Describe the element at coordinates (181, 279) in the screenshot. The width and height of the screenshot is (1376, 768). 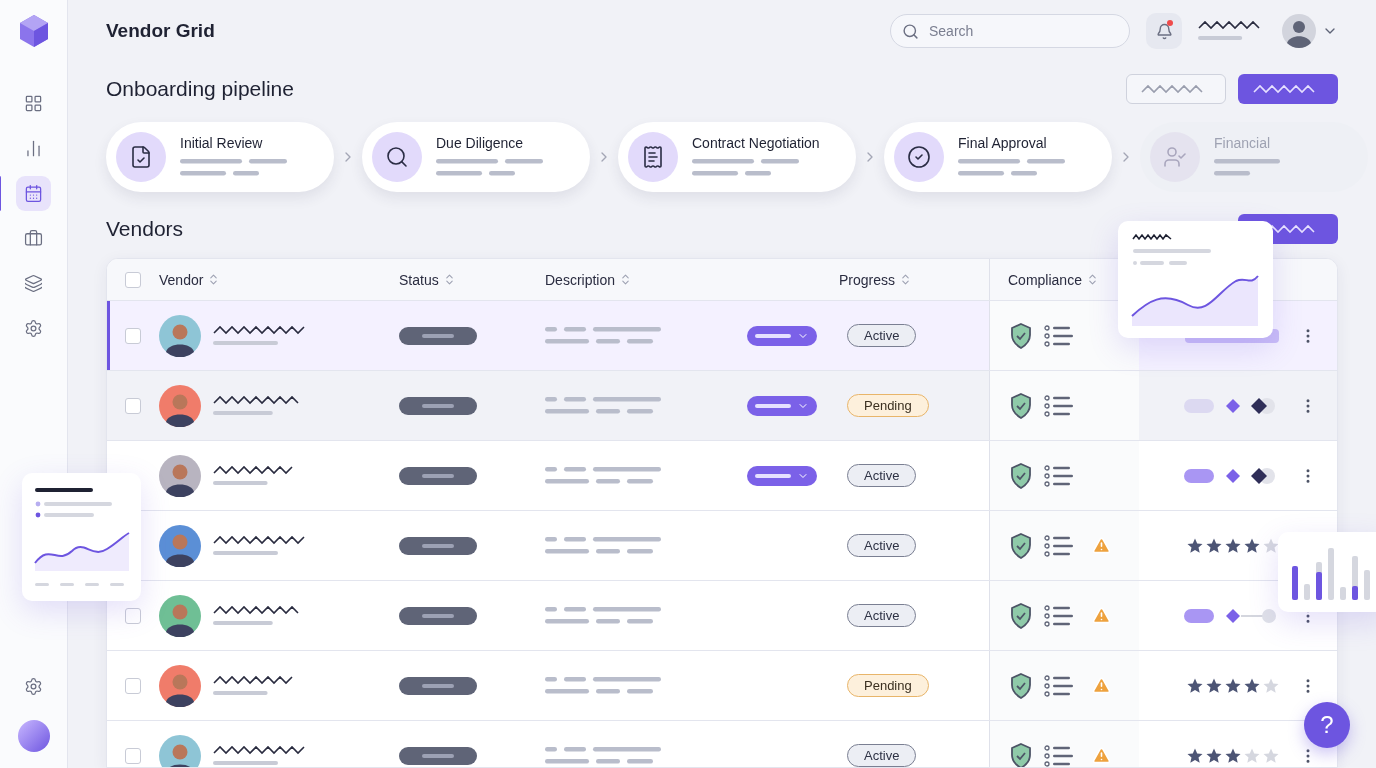
I see `column-header: Vendor` at that location.